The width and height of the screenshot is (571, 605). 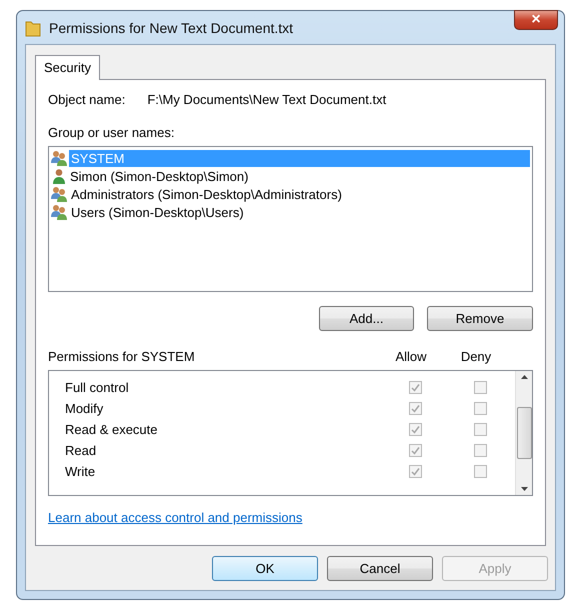 I want to click on permission-name: Full control, so click(x=97, y=387).